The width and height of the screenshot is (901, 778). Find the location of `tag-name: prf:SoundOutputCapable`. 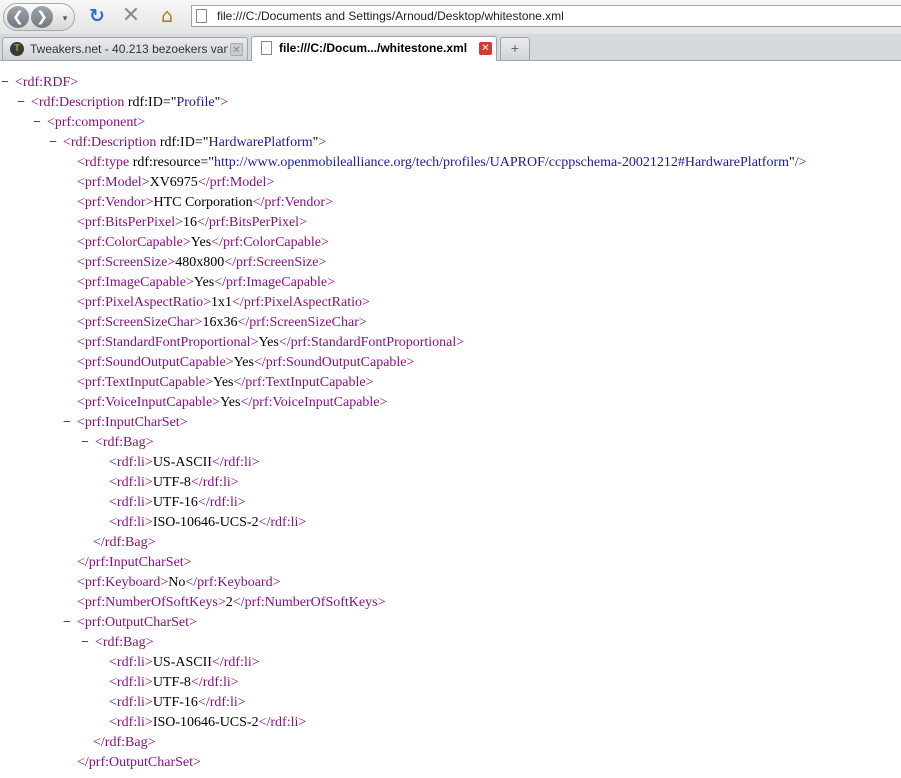

tag-name: prf:SoundOutputCapable is located at coordinates (155, 362).